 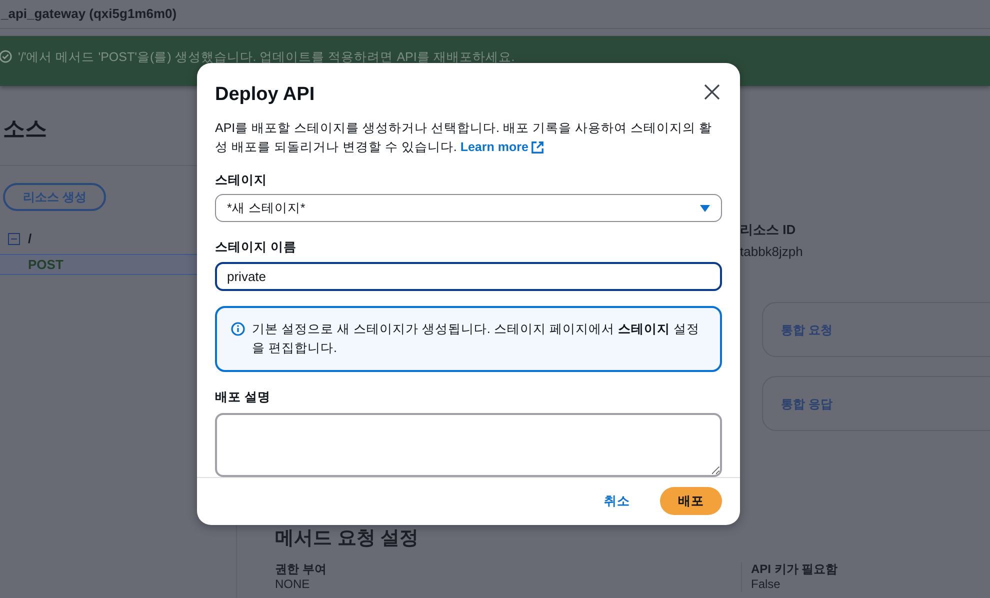 I want to click on caret-down-icon, so click(x=705, y=208).